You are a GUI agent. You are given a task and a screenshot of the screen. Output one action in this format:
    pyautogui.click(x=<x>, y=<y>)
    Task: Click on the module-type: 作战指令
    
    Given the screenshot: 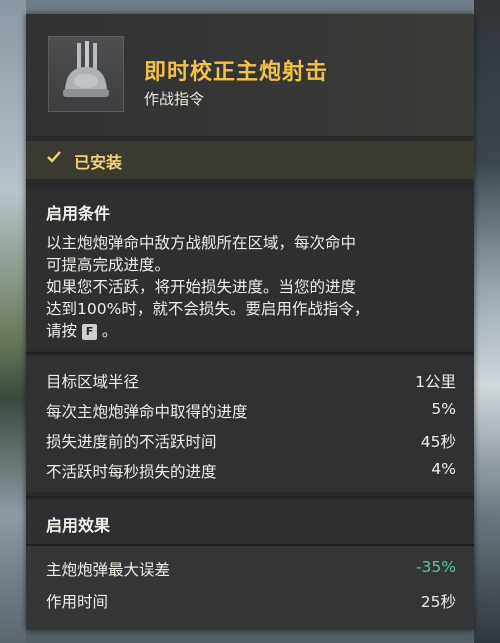 What is the action you would take?
    pyautogui.click(x=174, y=99)
    